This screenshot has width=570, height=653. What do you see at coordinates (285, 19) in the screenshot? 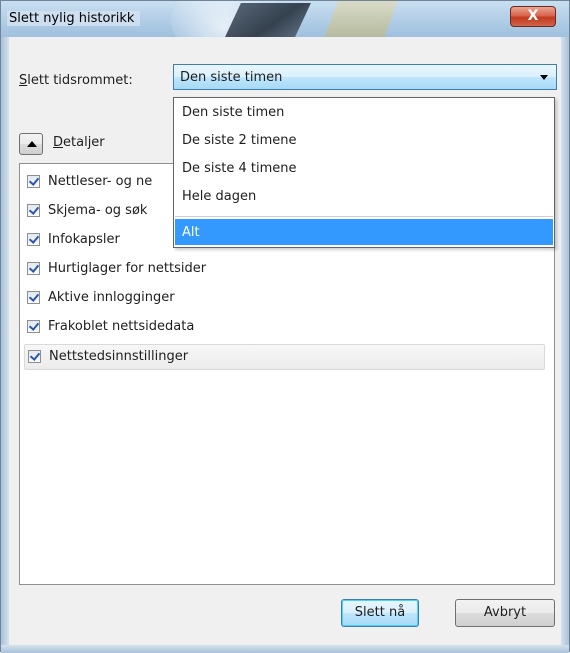
I see `title-bar: Slett nylig historikk X` at bounding box center [285, 19].